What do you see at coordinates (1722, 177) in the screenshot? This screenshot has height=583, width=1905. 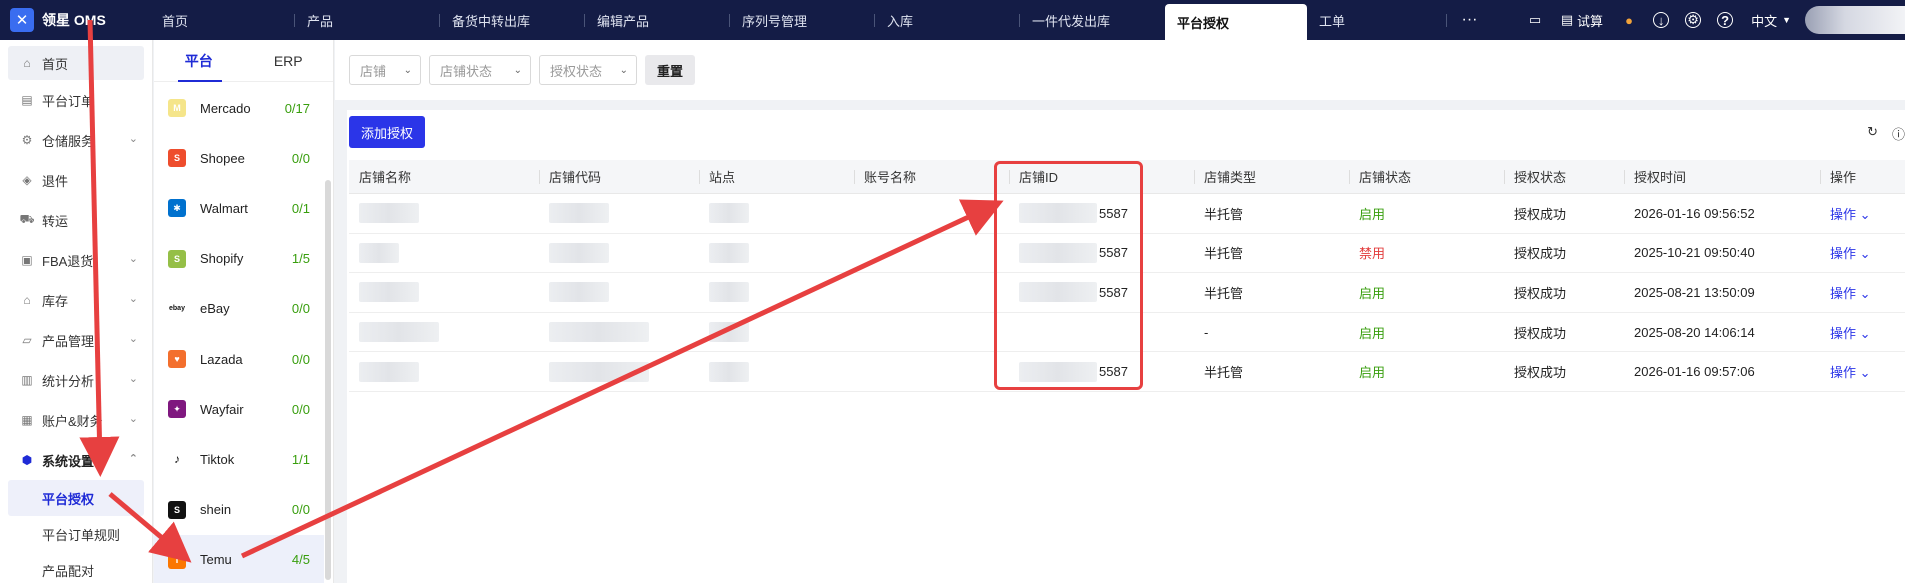 I see `col-auth-time: 授权时间` at bounding box center [1722, 177].